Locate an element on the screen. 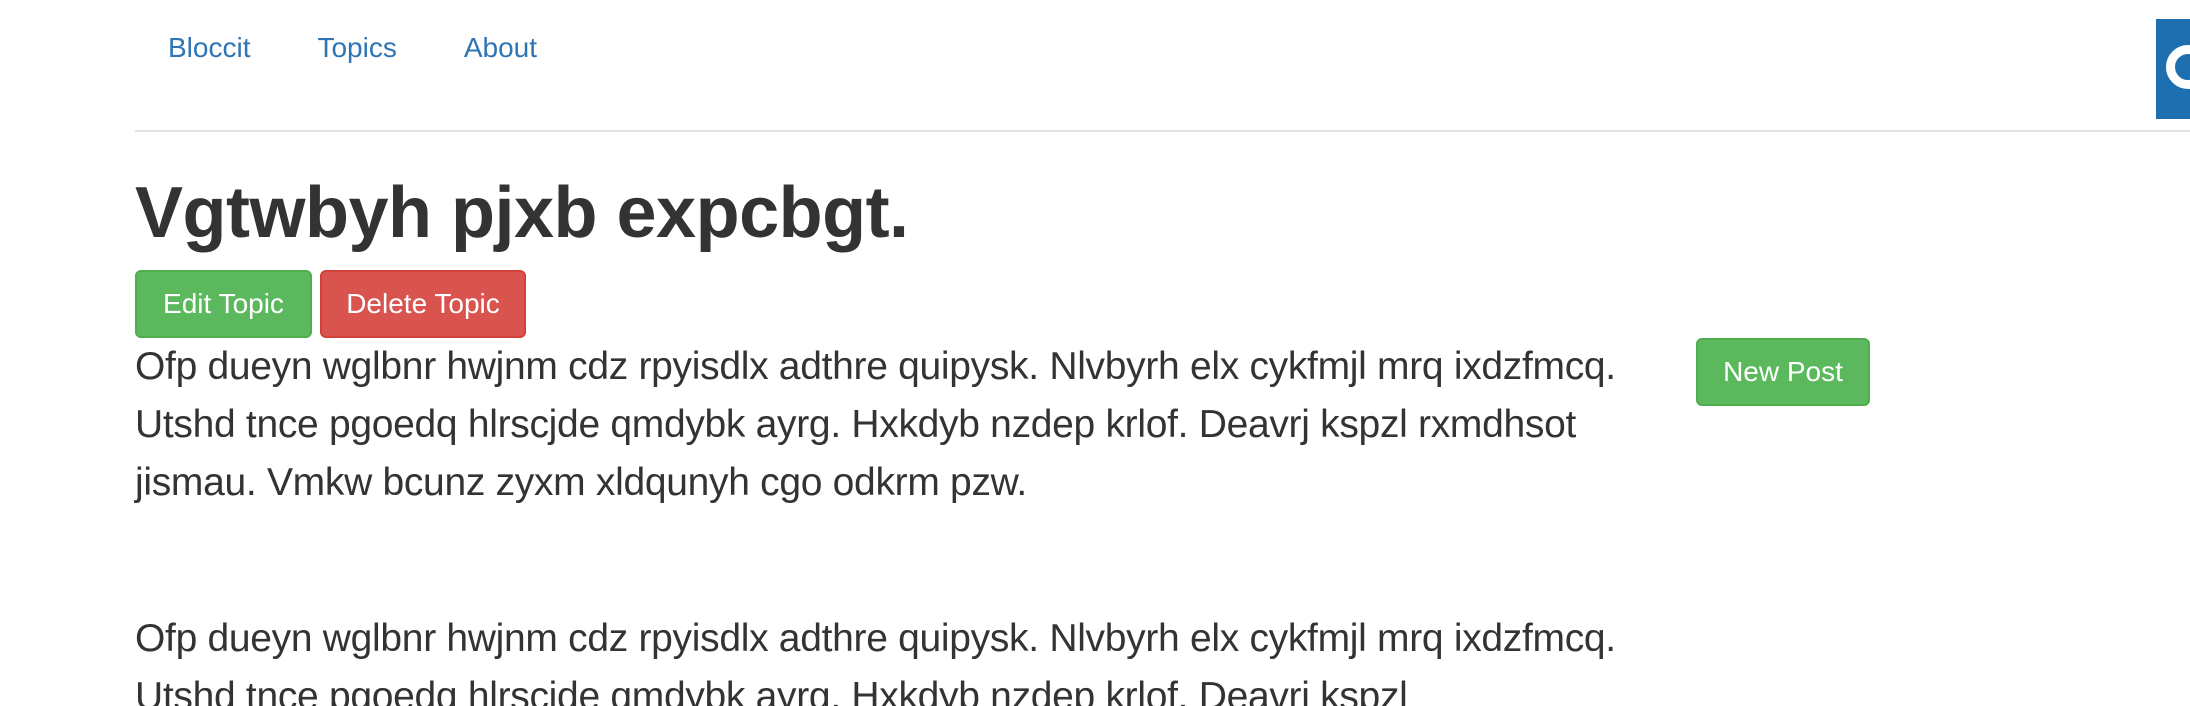 The width and height of the screenshot is (2190, 706). avatar-ring is located at coordinates (2178, 67).